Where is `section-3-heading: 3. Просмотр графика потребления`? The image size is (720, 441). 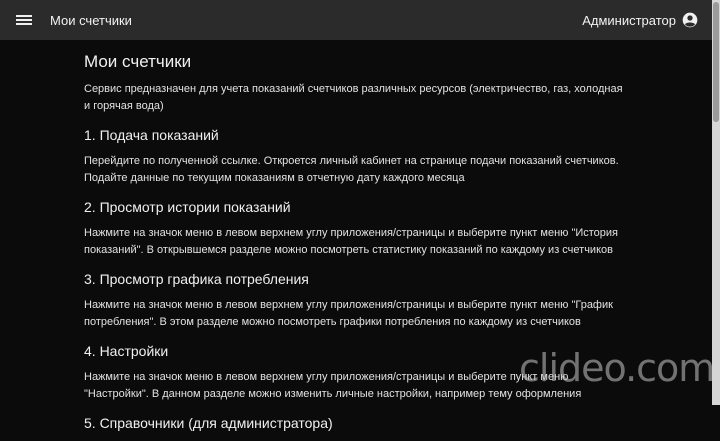 section-3-heading: 3. Просмотр графика потребления is located at coordinates (196, 279).